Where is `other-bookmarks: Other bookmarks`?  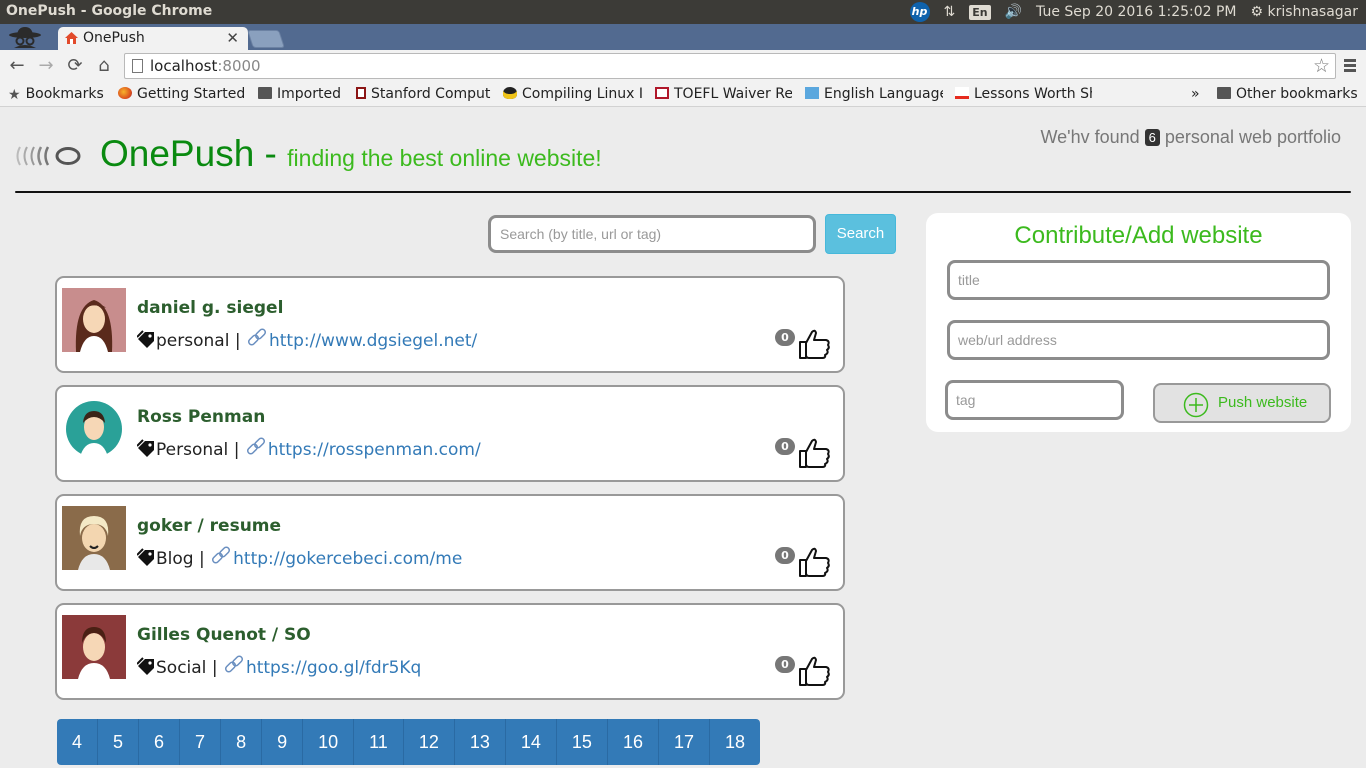 other-bookmarks: Other bookmarks is located at coordinates (1287, 94).